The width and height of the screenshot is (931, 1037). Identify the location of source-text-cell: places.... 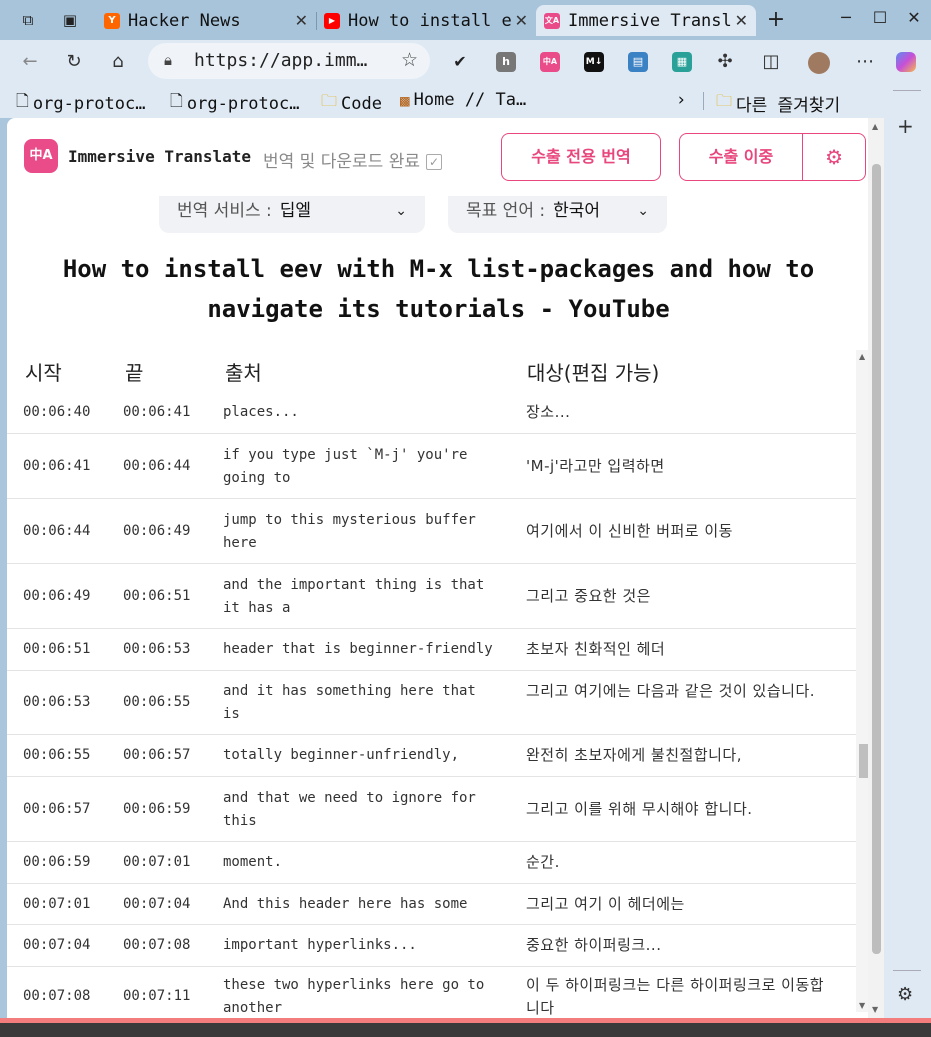
(261, 412).